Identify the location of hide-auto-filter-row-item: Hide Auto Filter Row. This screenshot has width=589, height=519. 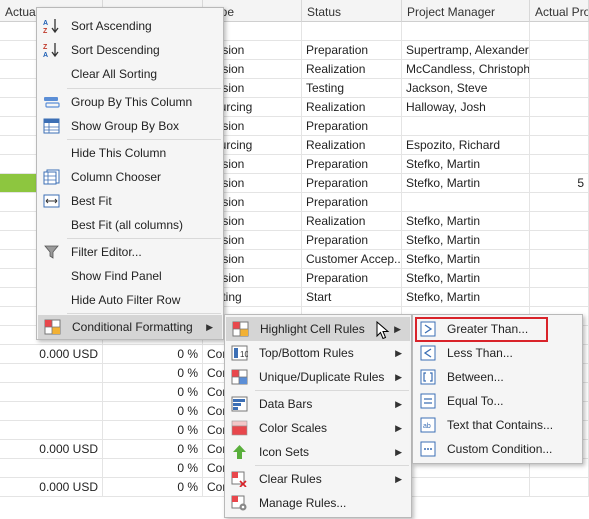
(130, 300).